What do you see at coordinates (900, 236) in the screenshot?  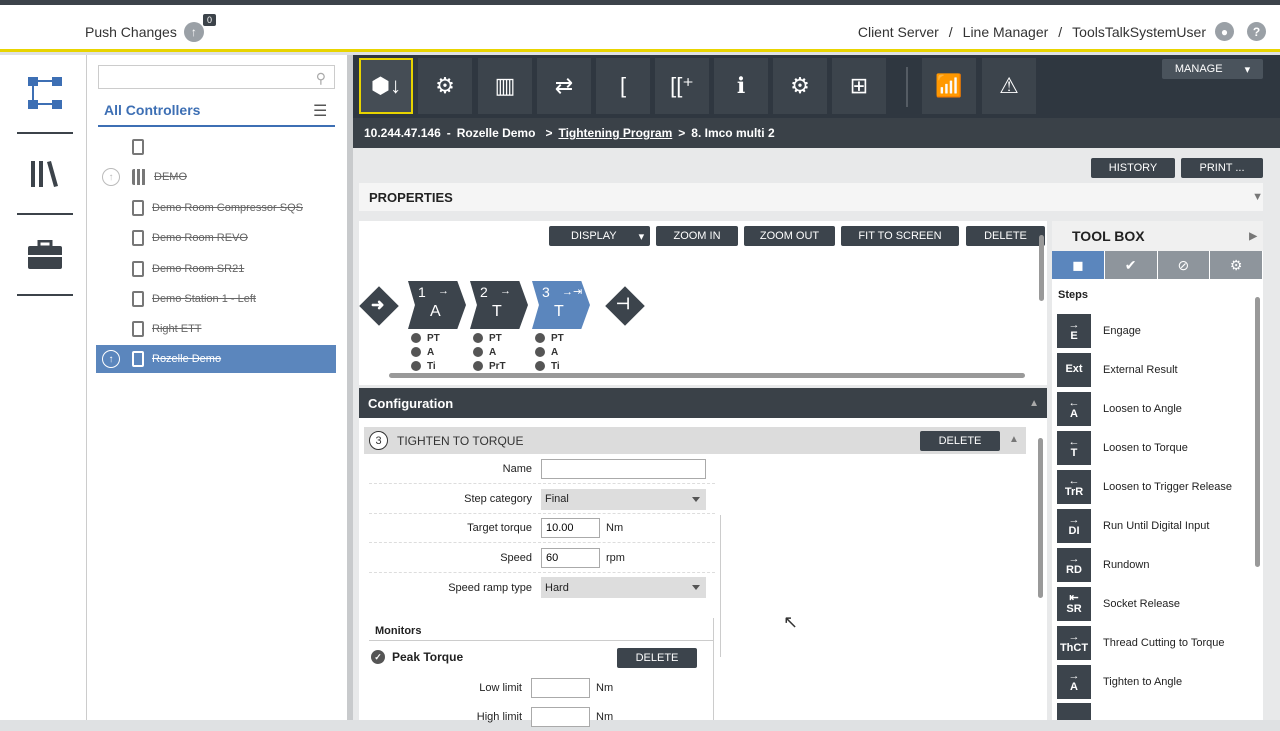 I see `fit-to-screen-button: FIT TO SCREEN` at bounding box center [900, 236].